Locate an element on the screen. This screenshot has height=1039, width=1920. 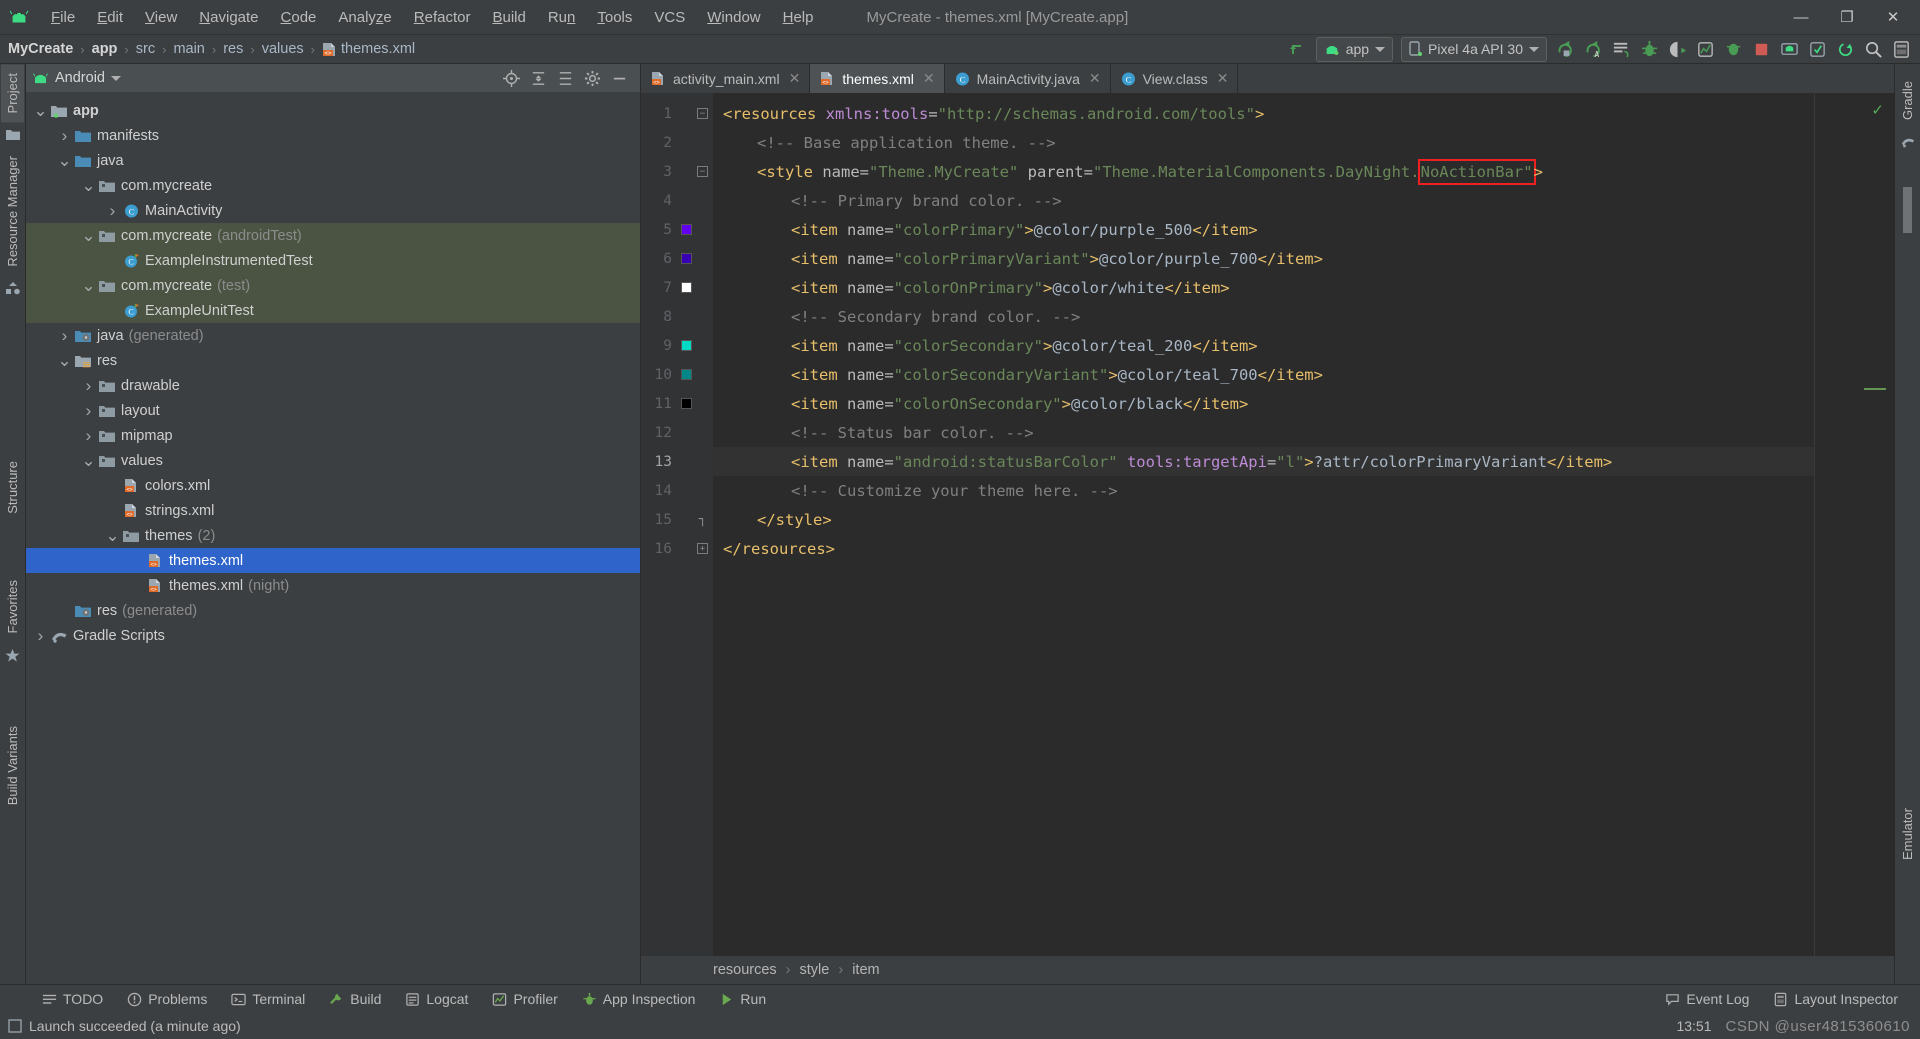
close-button: ✕ is located at coordinates (1893, 17).